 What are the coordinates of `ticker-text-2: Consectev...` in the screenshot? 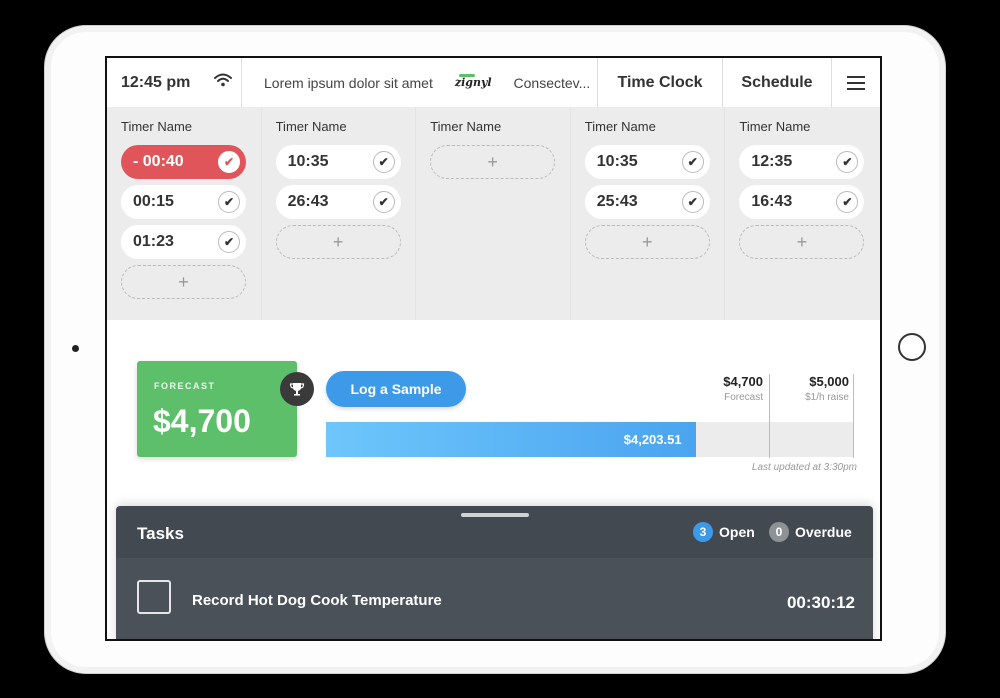 It's located at (552, 82).